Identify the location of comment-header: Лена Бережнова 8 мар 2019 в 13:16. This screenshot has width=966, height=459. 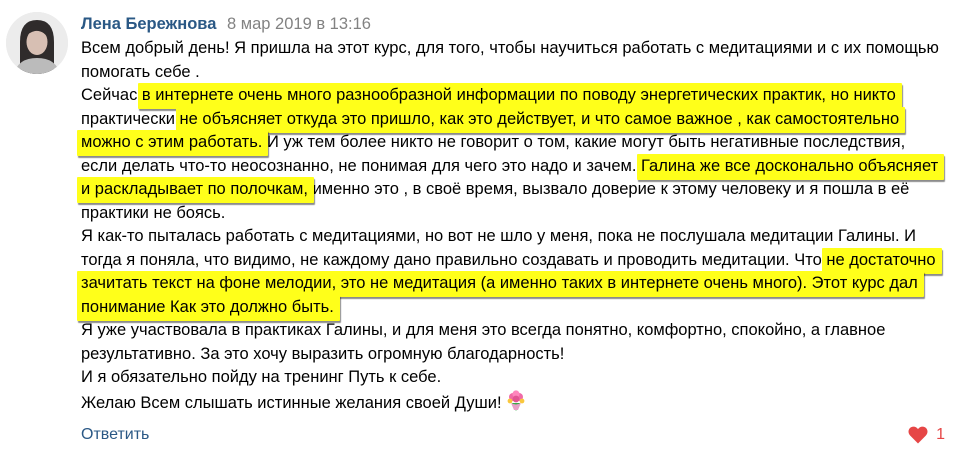
(226, 24).